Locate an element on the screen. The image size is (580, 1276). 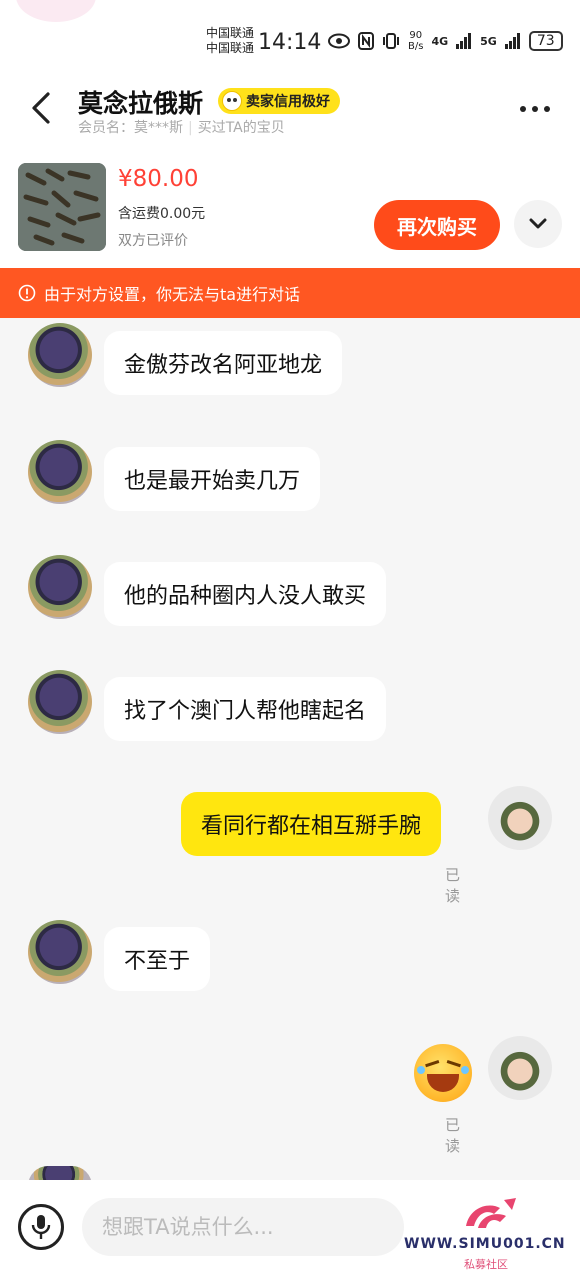
message-bubble: 他的品种圈内人没人敢买 is located at coordinates (245, 594).